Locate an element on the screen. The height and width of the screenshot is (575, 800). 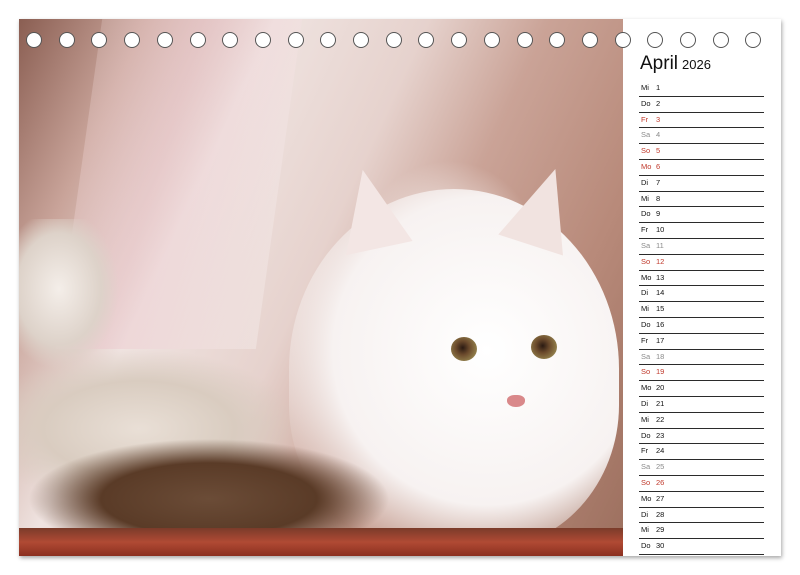
day-row: Do 2 is located at coordinates (701, 105).